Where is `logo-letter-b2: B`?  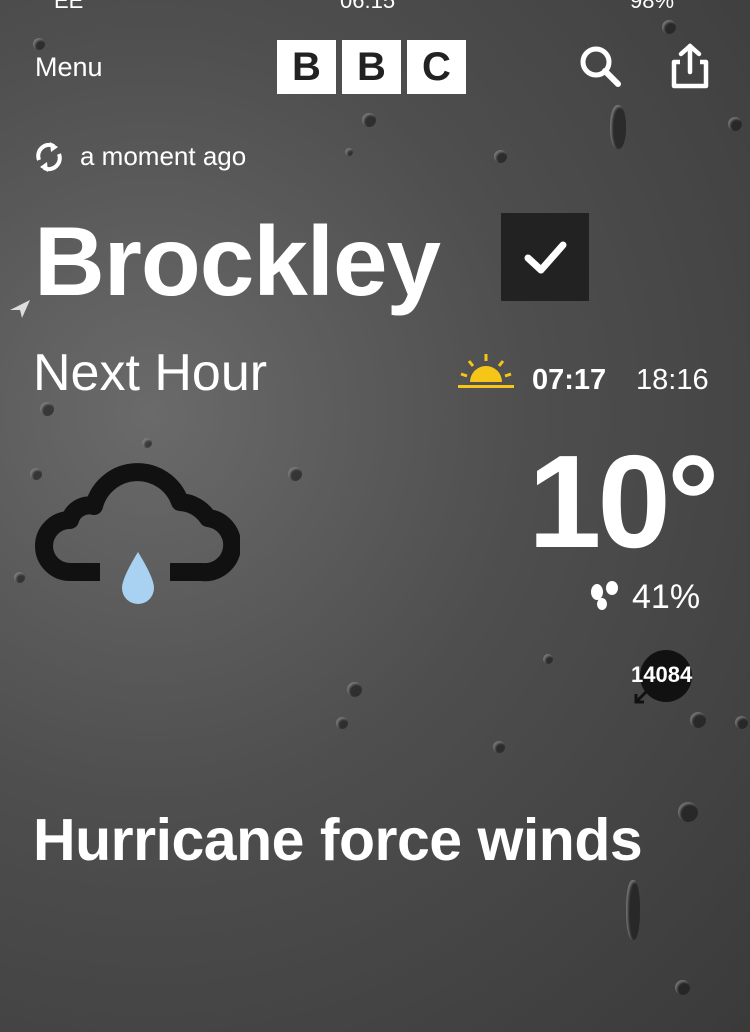
logo-letter-b2: B is located at coordinates (371, 67).